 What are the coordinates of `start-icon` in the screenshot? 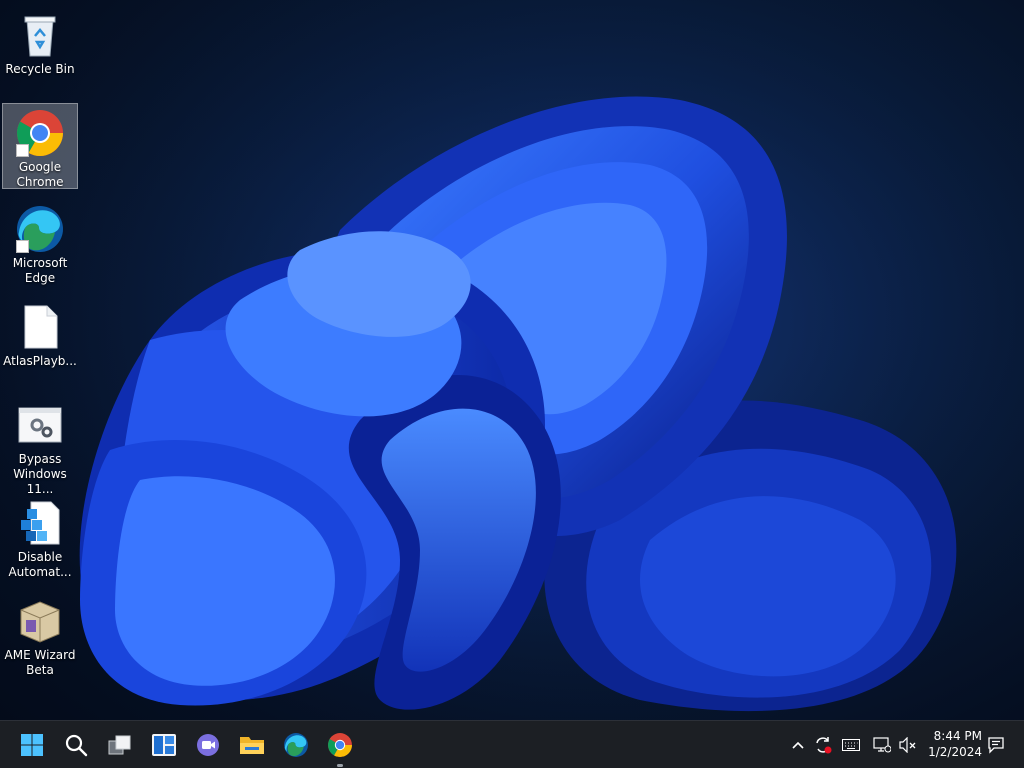 It's located at (32, 745).